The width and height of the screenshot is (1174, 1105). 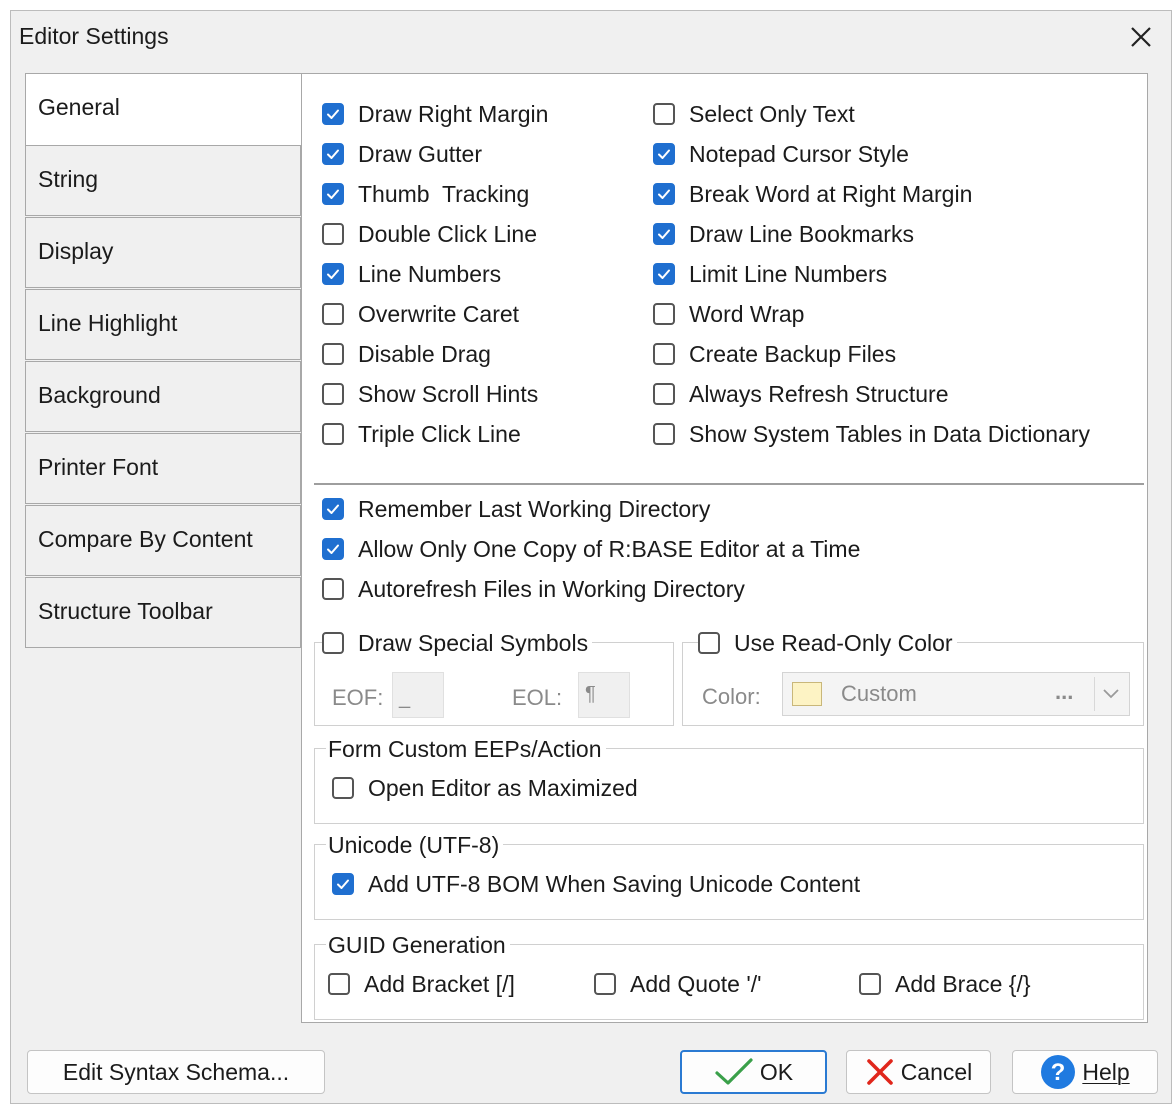 I want to click on close-icon, so click(x=1141, y=37).